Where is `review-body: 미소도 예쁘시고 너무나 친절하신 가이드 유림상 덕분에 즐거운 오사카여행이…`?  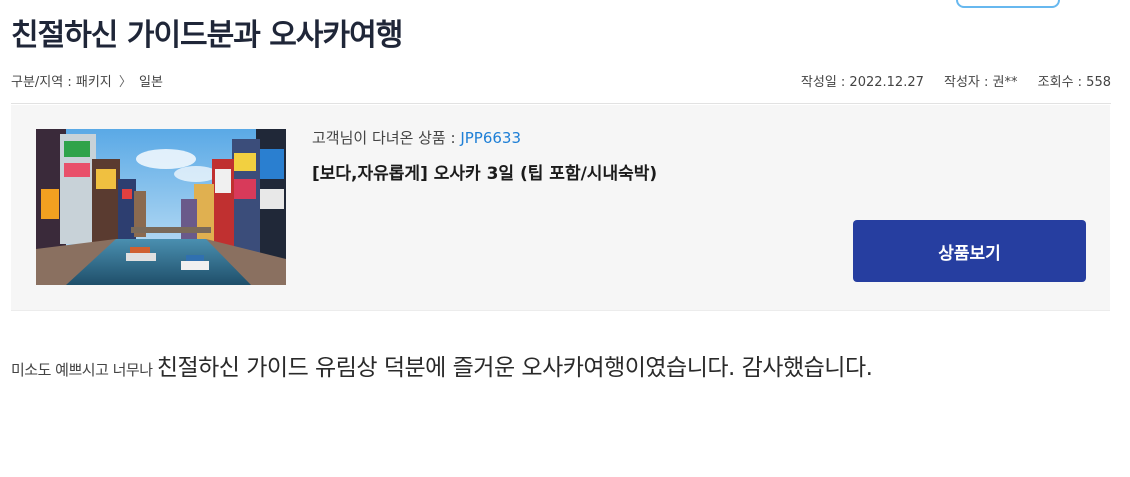 review-body: 미소도 예쁘시고 너무나 친절하신 가이드 유림상 덕분에 즐거운 오사카여행이… is located at coordinates (442, 365).